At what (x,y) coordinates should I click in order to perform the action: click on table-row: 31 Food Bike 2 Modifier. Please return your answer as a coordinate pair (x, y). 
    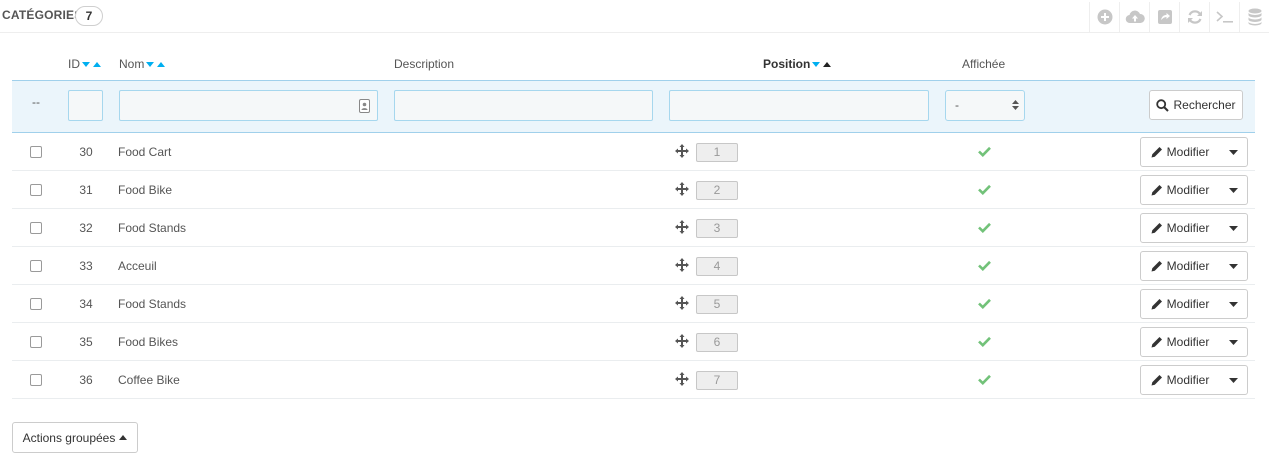
    Looking at the image, I should click on (633, 190).